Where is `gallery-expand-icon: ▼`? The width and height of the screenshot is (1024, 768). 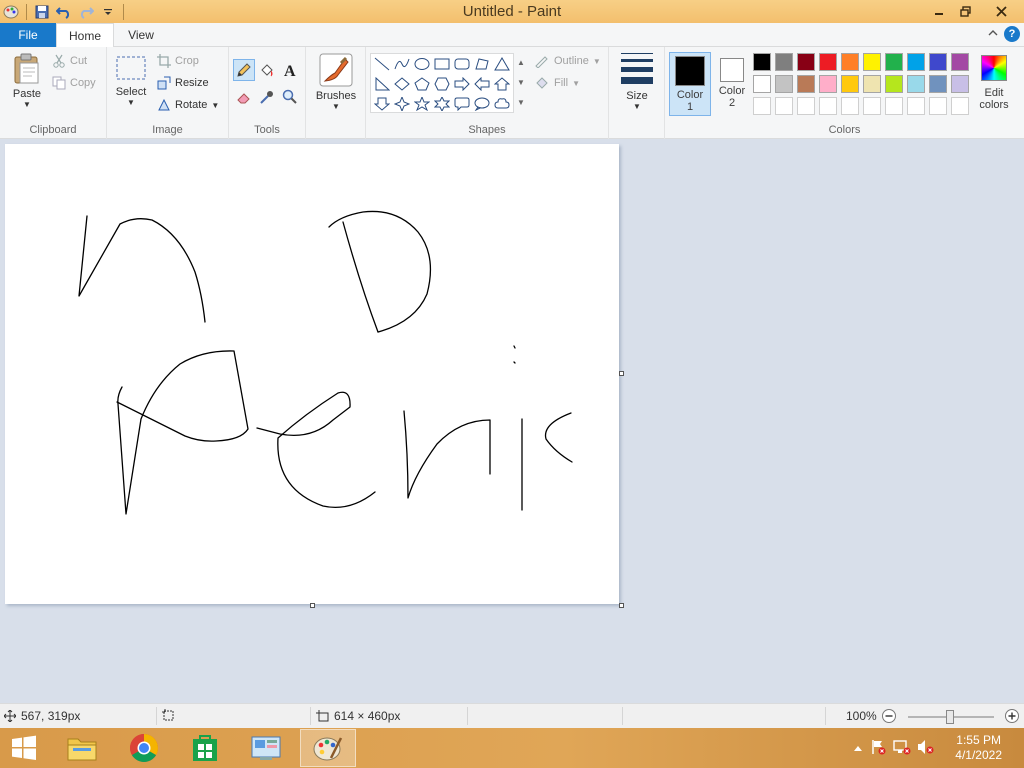
gallery-expand-icon: ▼ is located at coordinates (521, 103).